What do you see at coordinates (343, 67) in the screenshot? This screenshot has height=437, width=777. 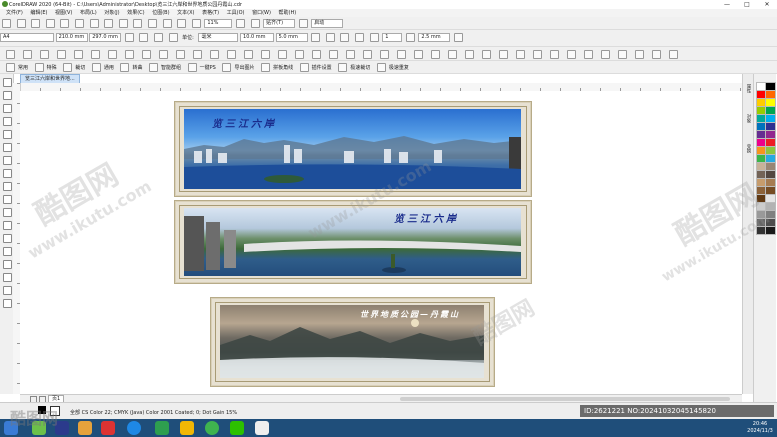 I see `plugin-fast-crop-icon` at bounding box center [343, 67].